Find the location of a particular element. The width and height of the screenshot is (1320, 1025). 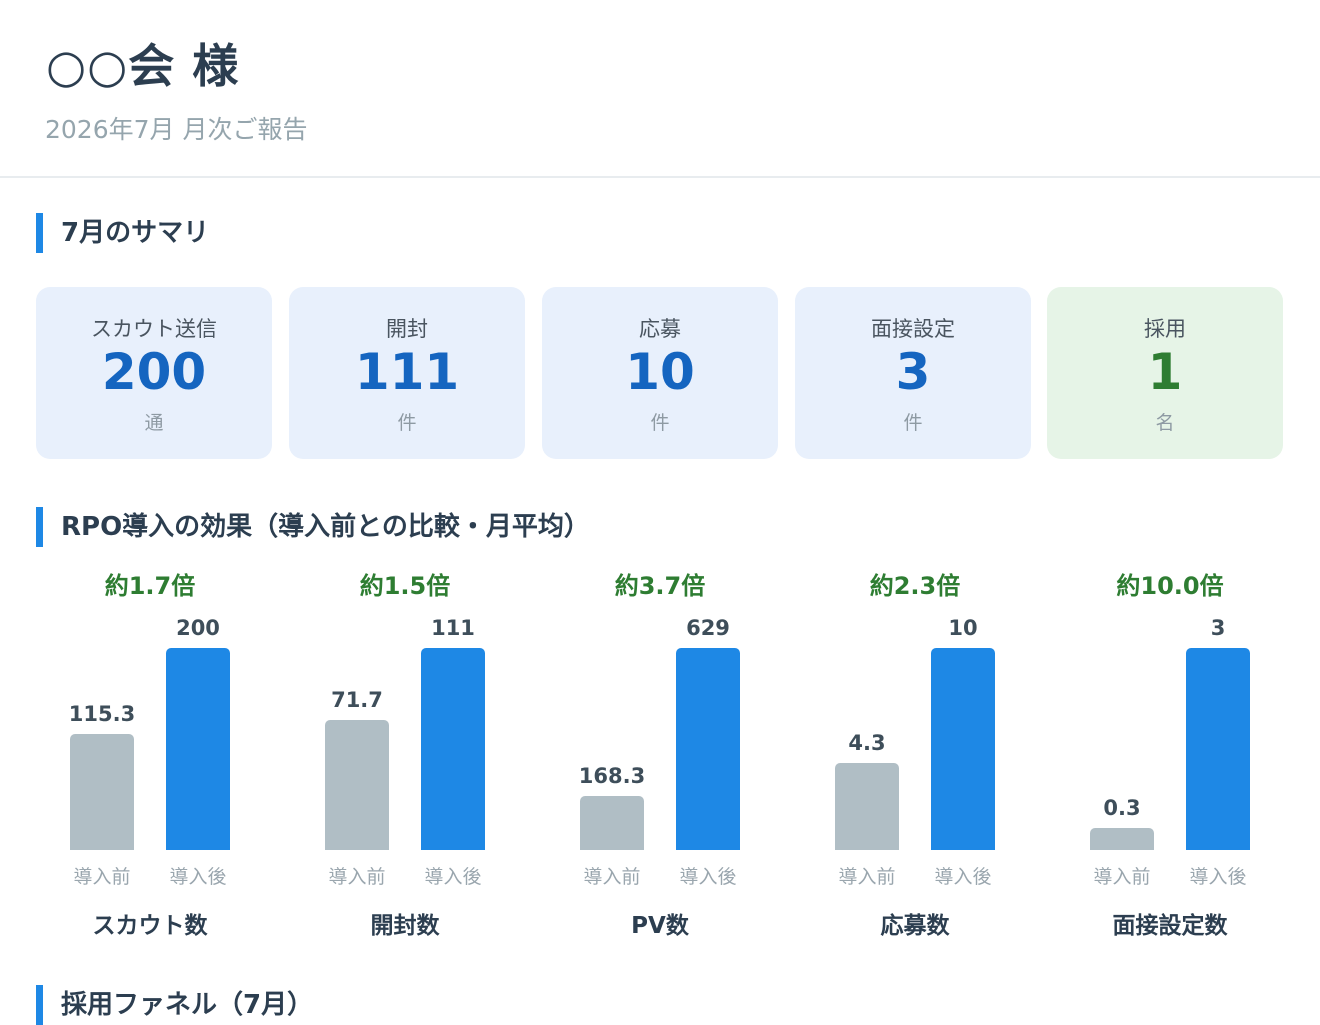

ratio-label: 約1.7倍 is located at coordinates (150, 586).